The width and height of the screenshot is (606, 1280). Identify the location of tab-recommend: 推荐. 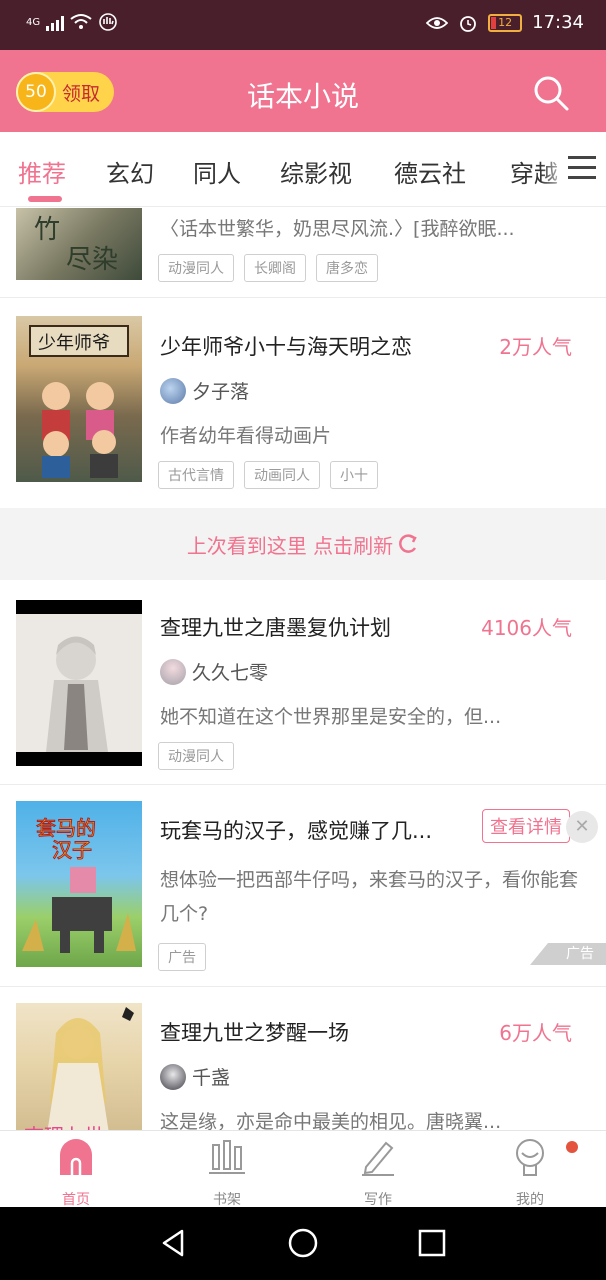
(42, 171).